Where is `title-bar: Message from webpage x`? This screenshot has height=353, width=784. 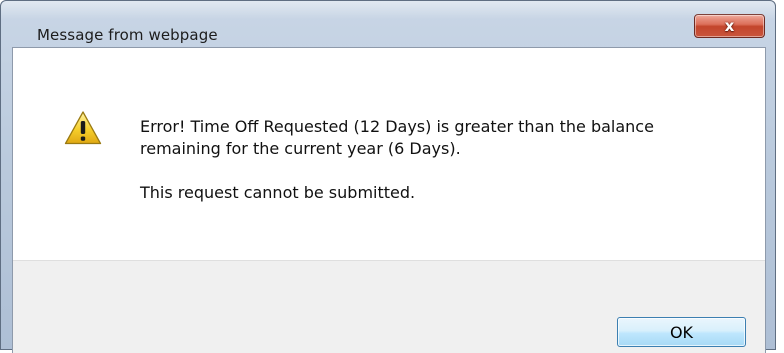
title-bar: Message from webpage x is located at coordinates (388, 23).